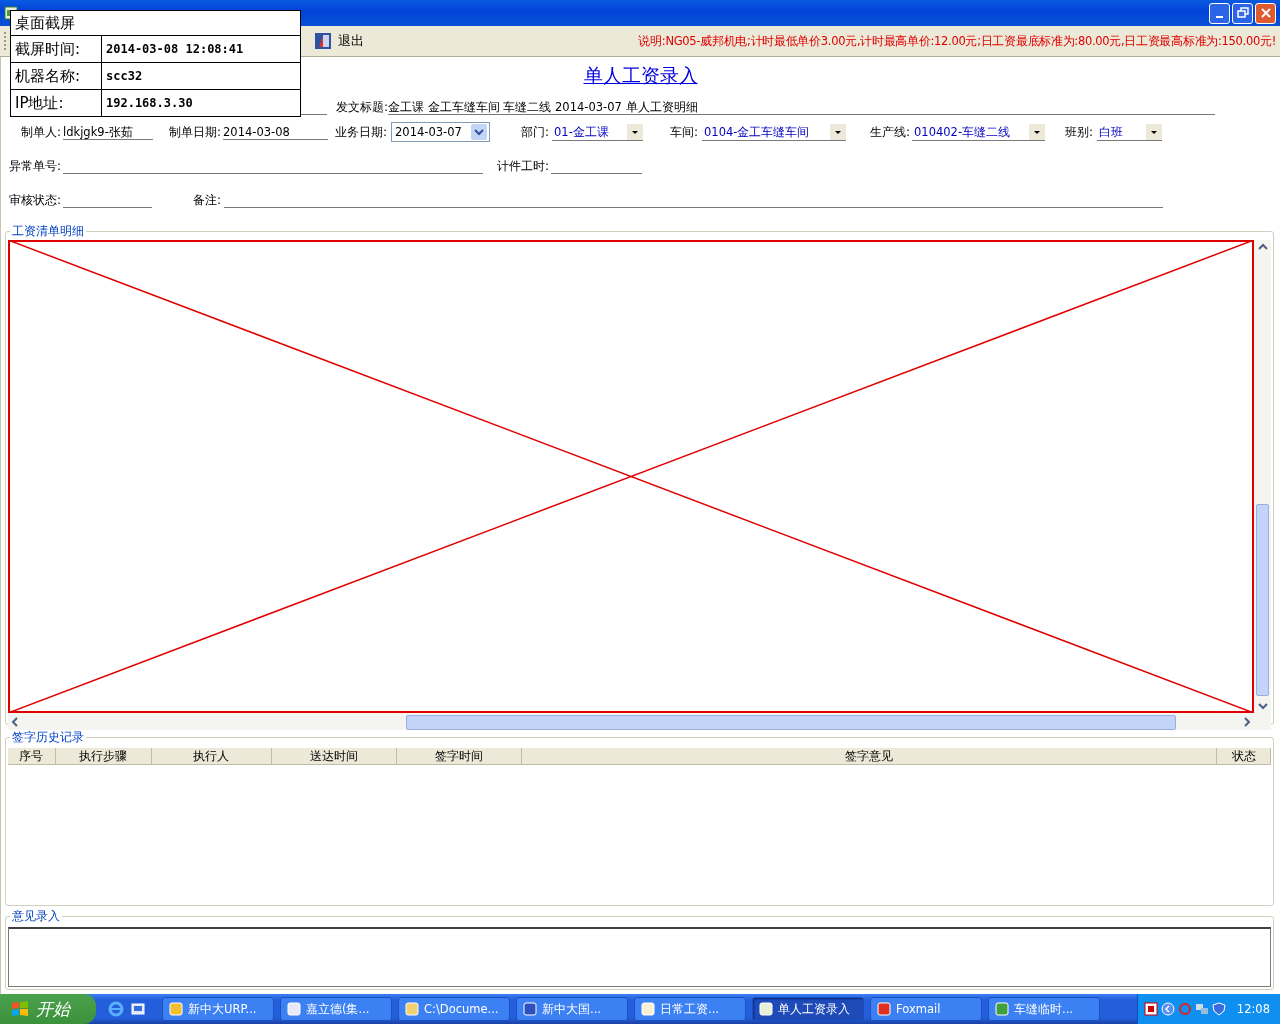 The width and height of the screenshot is (1280, 1024). Describe the element at coordinates (926, 1009) in the screenshot. I see `taskbar-button: Foxmail` at that location.